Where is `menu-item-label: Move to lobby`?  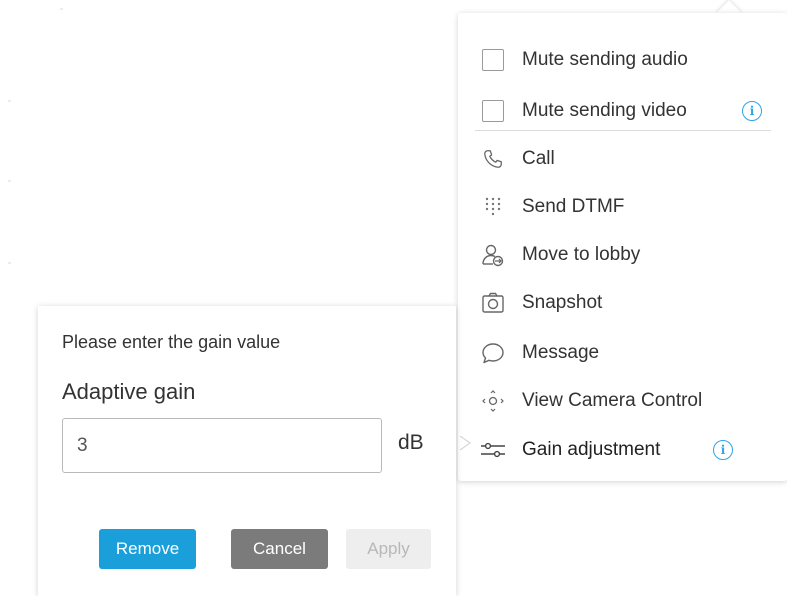 menu-item-label: Move to lobby is located at coordinates (581, 254).